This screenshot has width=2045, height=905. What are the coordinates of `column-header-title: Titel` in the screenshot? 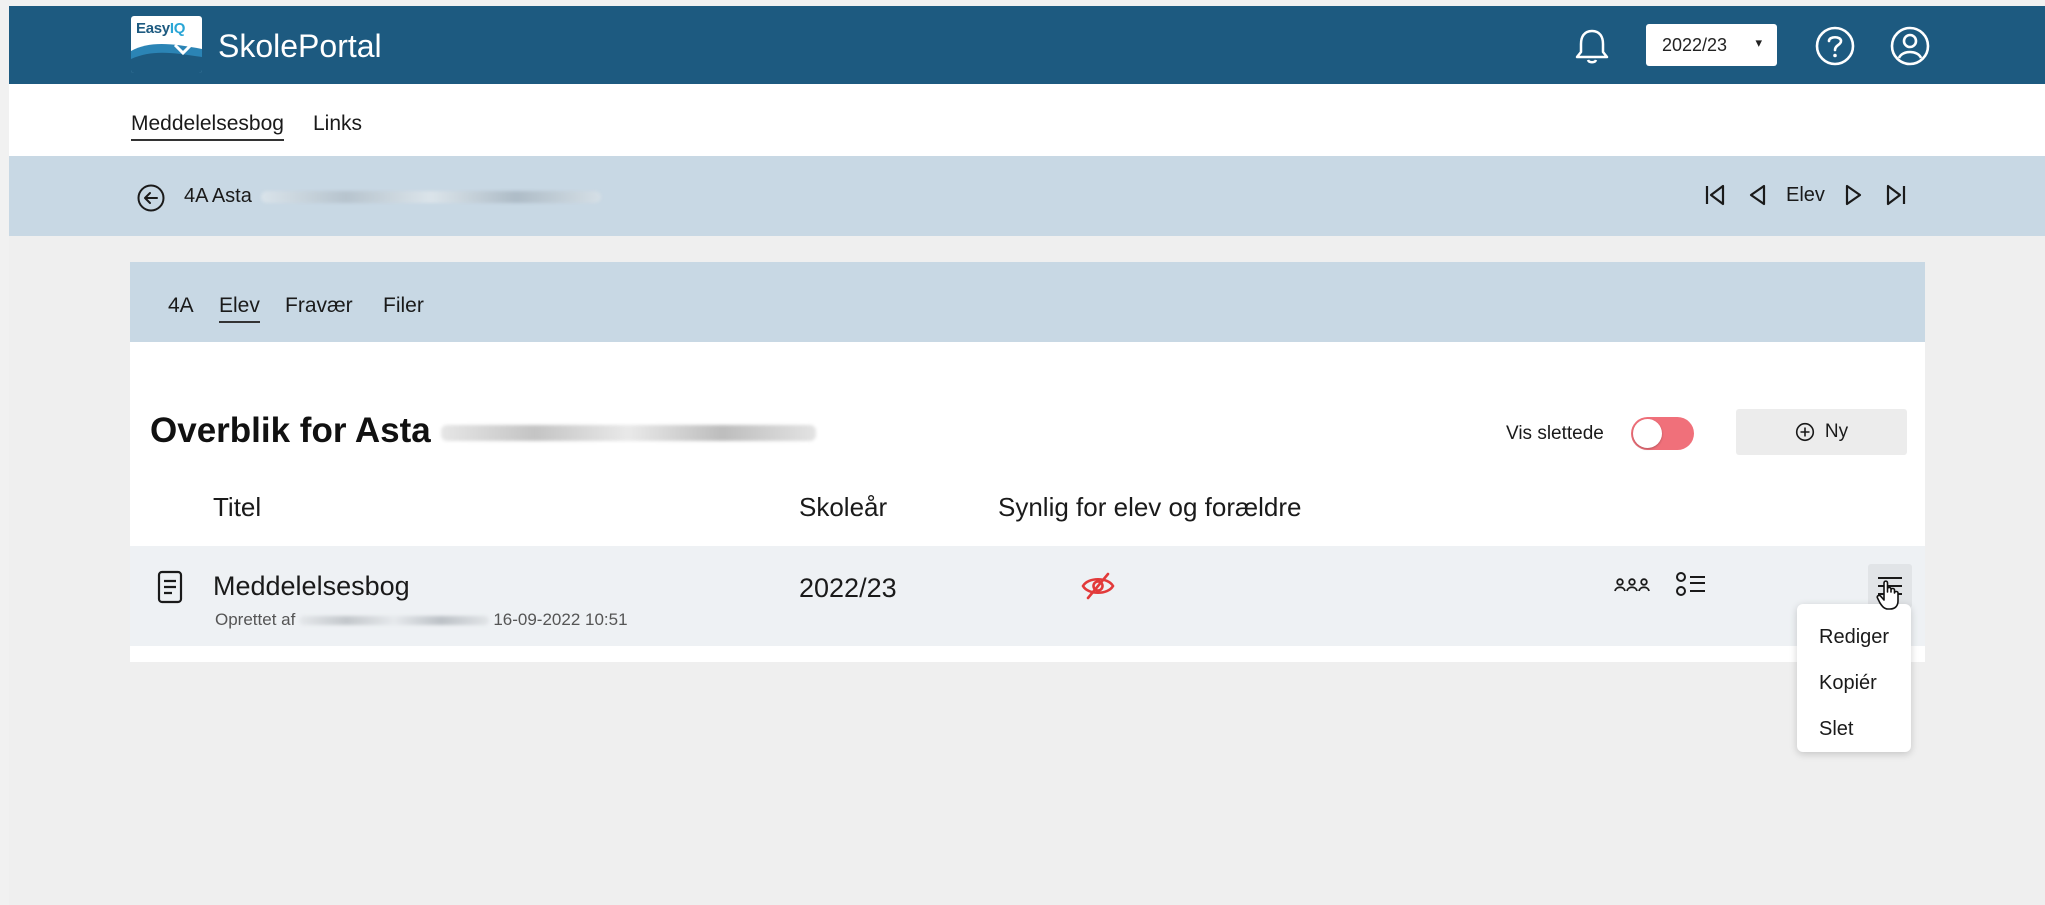 It's located at (237, 507).